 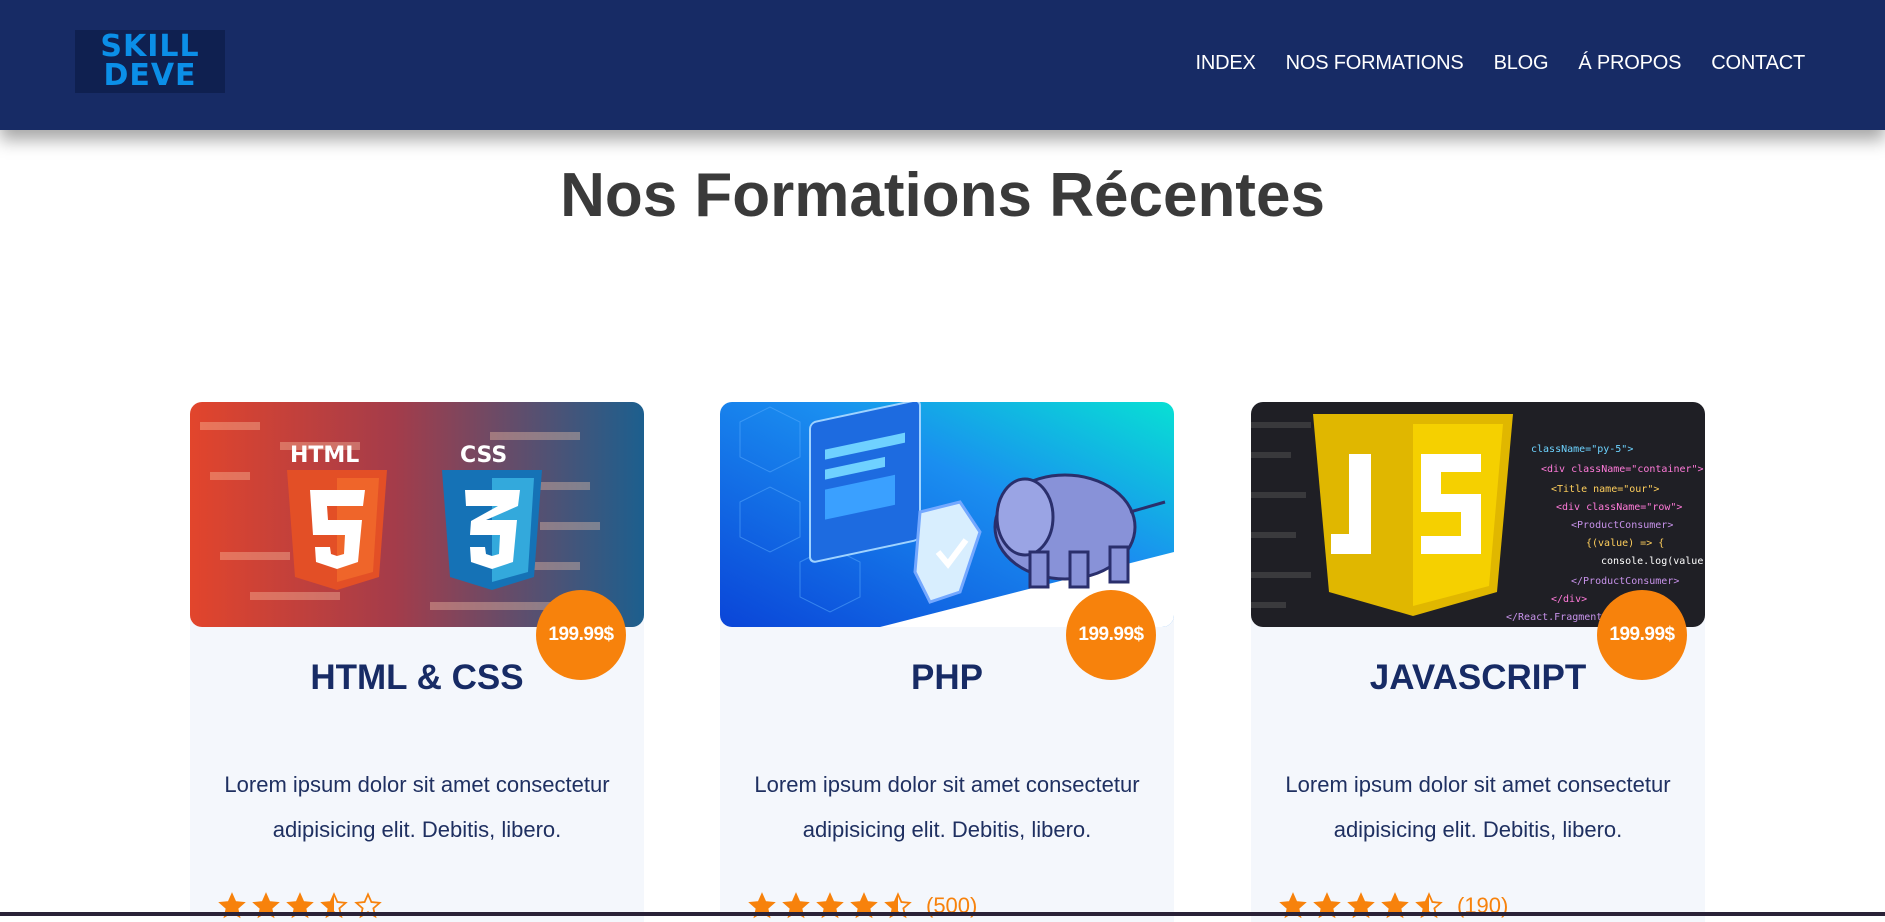 What do you see at coordinates (1557, 617) in the screenshot?
I see `svg-text: </React.Fragment>` at bounding box center [1557, 617].